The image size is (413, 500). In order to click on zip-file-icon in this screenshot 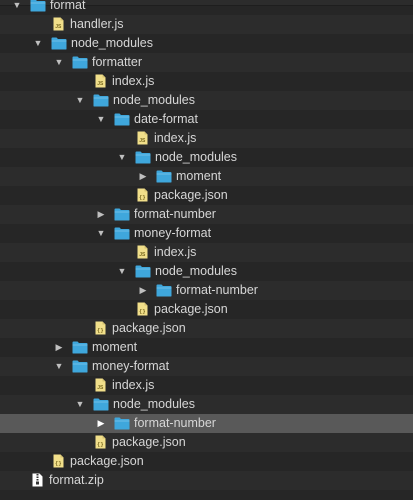, I will do `click(37, 480)`.